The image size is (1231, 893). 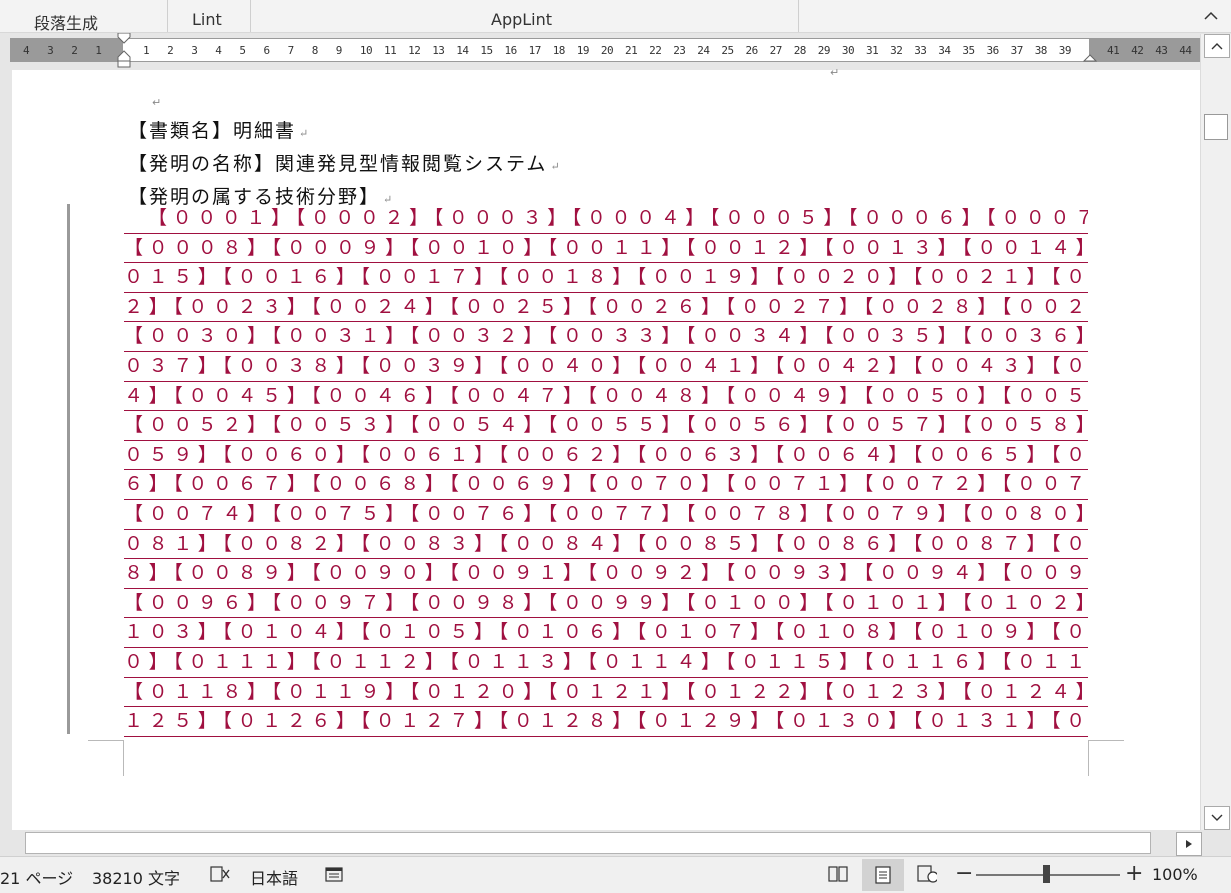 What do you see at coordinates (106, 758) in the screenshot?
I see `crop-mark-bottom-left` at bounding box center [106, 758].